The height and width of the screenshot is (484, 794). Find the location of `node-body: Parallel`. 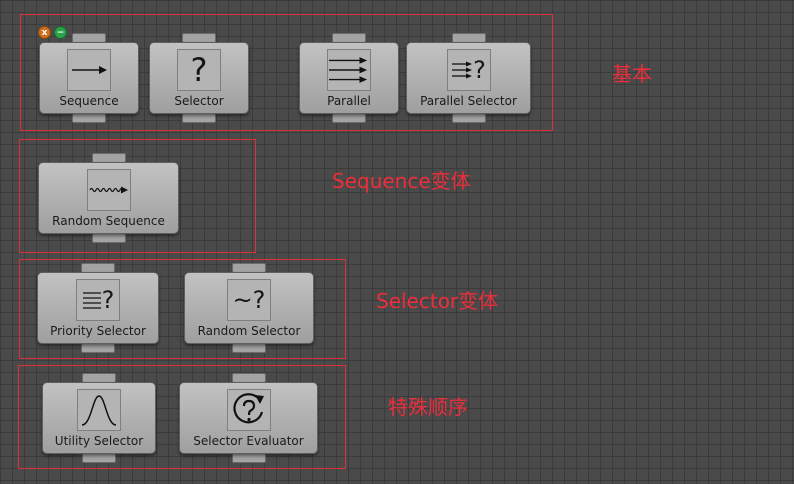

node-body: Parallel is located at coordinates (349, 78).